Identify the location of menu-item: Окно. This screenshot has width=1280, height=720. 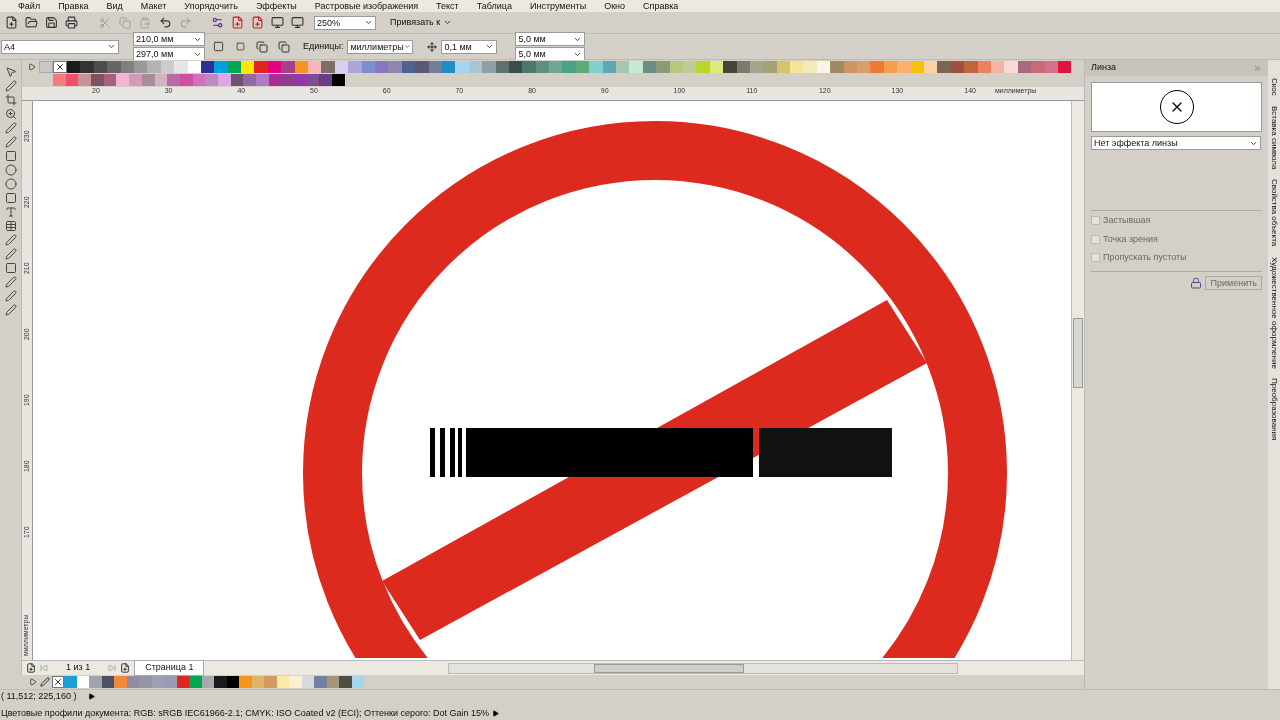
(615, 6).